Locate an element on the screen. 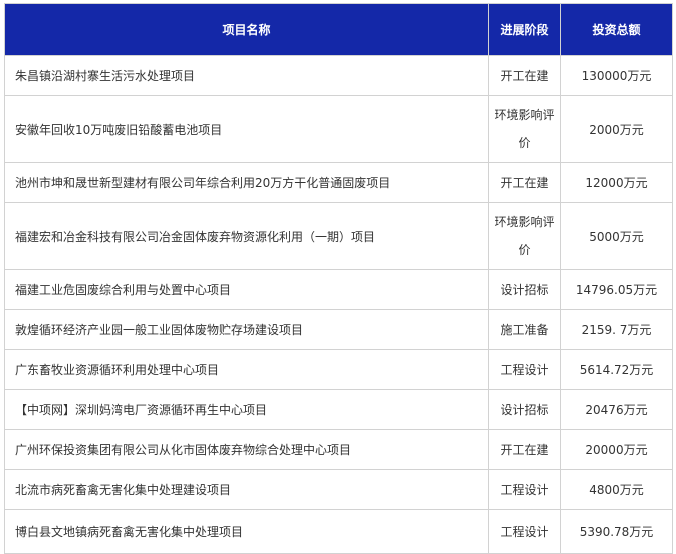 This screenshot has width=676, height=554. amount-cell: 4800万元 is located at coordinates (616, 489).